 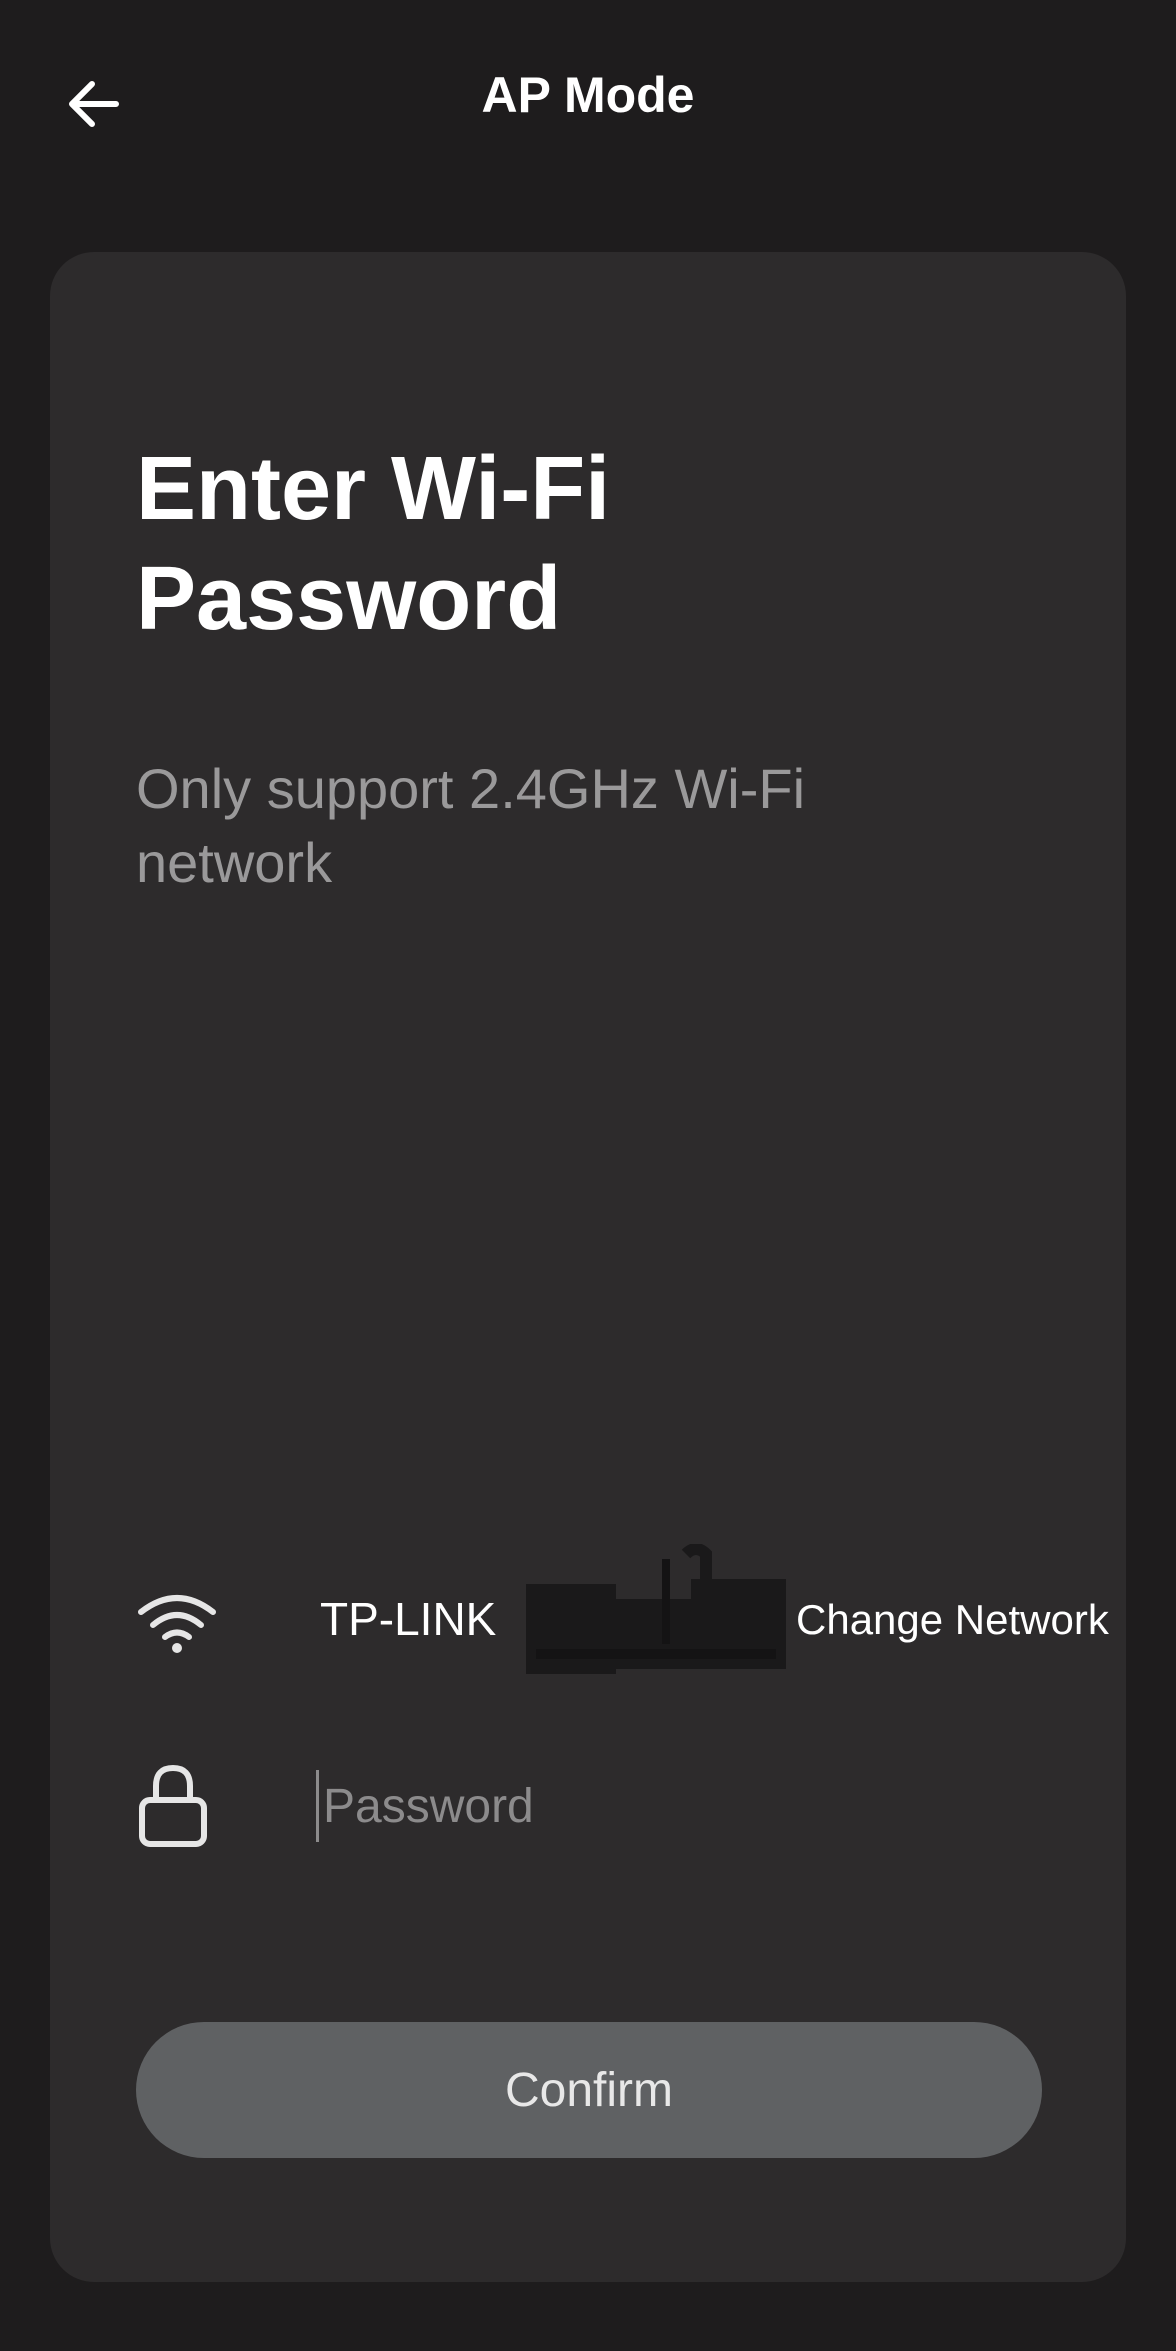 I want to click on network-row: TP-LINK Change Network, so click(x=622, y=1609).